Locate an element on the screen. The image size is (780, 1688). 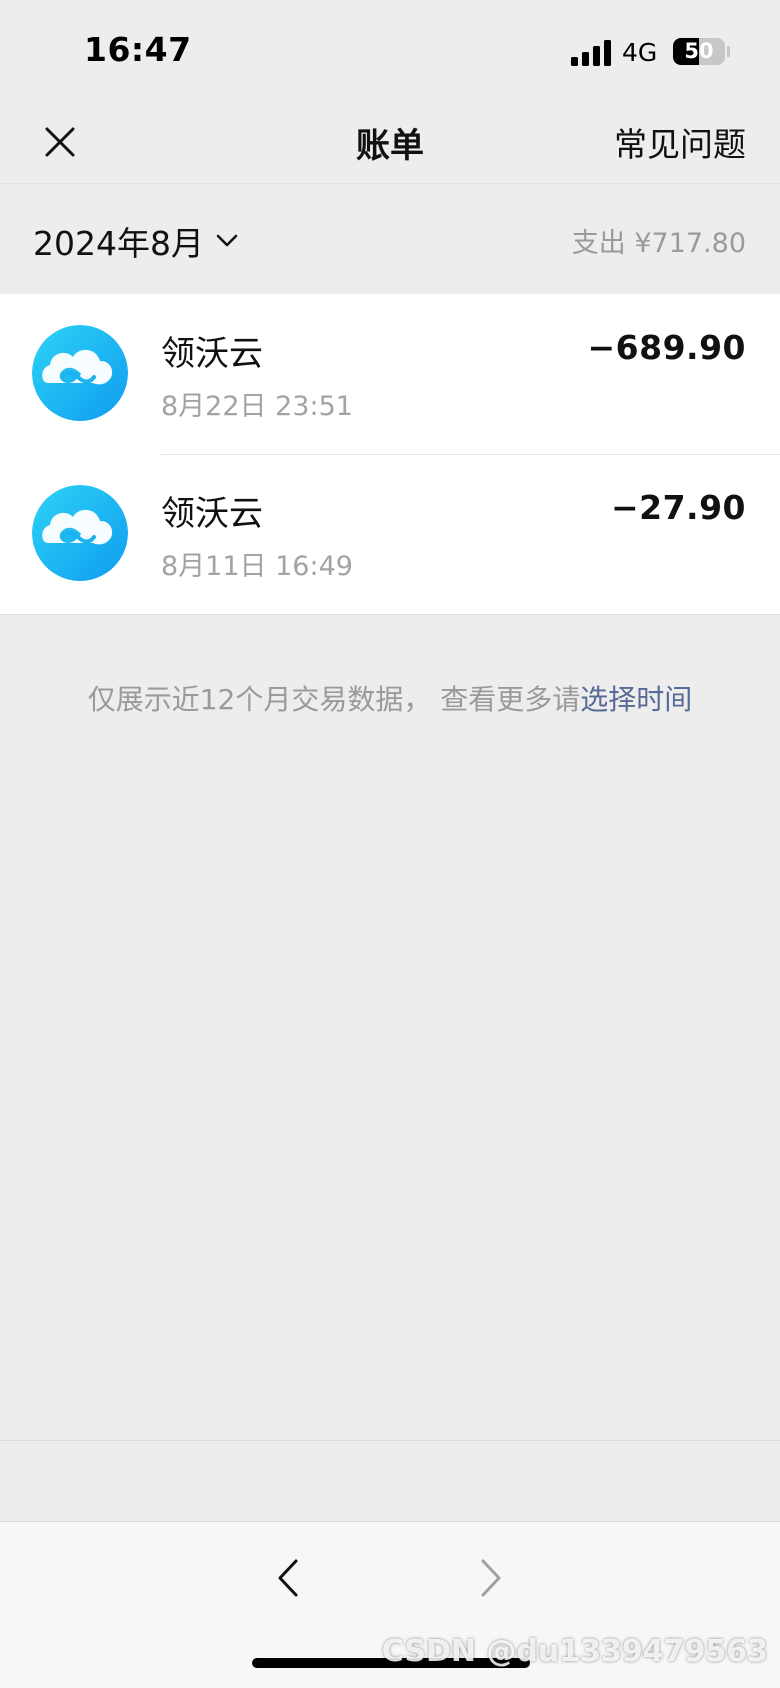
transaction-row: 领沃云 8月11日 16:49 −27.90 is located at coordinates (390, 534).